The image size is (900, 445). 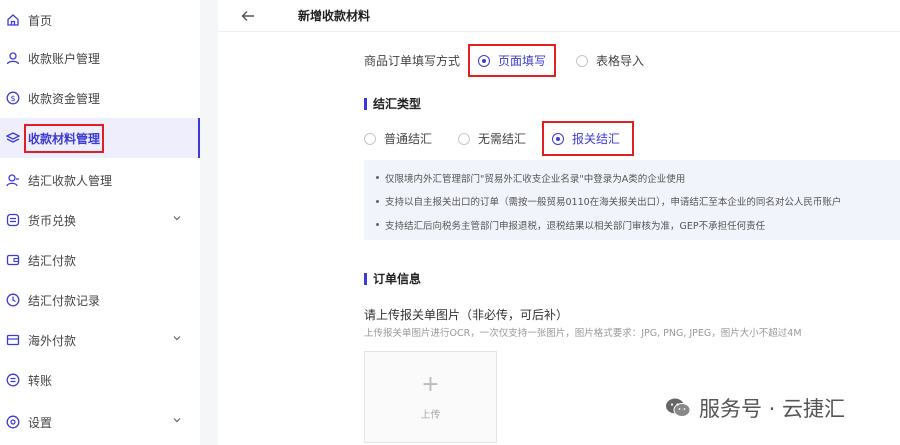 I want to click on sidebar-item-settings: 设置, so click(x=100, y=422).